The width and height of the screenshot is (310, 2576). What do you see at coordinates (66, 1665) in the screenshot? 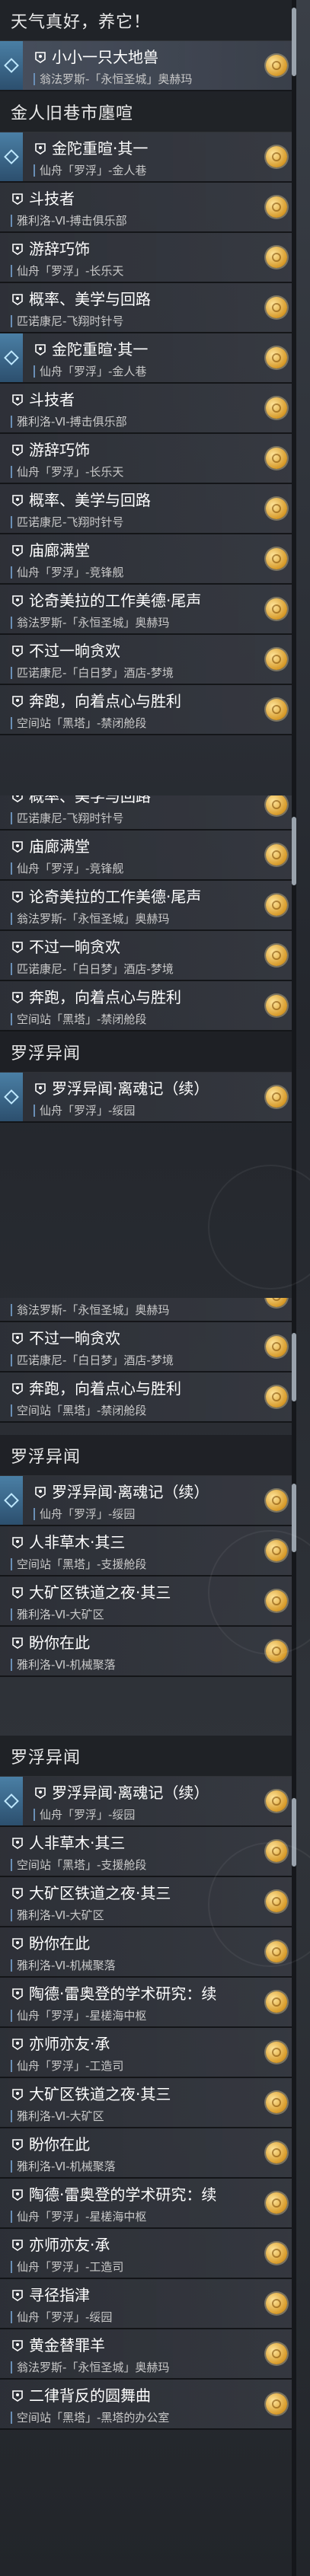
I see `quest-location: 雅利洛-Ⅵ-机械聚落` at bounding box center [66, 1665].